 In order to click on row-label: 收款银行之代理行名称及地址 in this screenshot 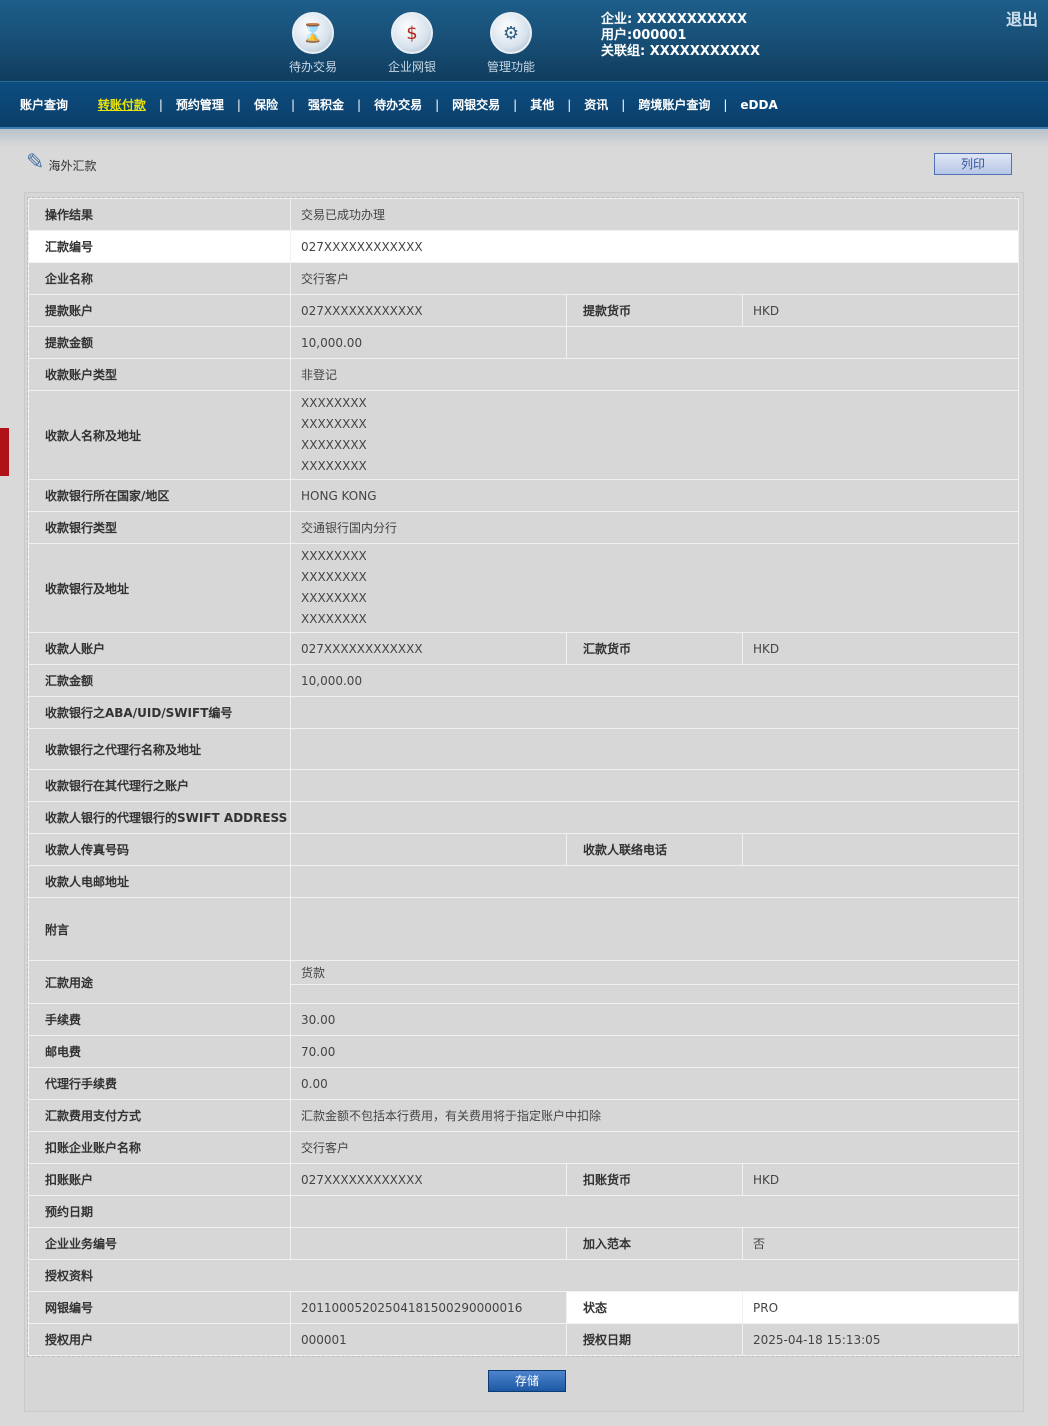, I will do `click(159, 749)`.